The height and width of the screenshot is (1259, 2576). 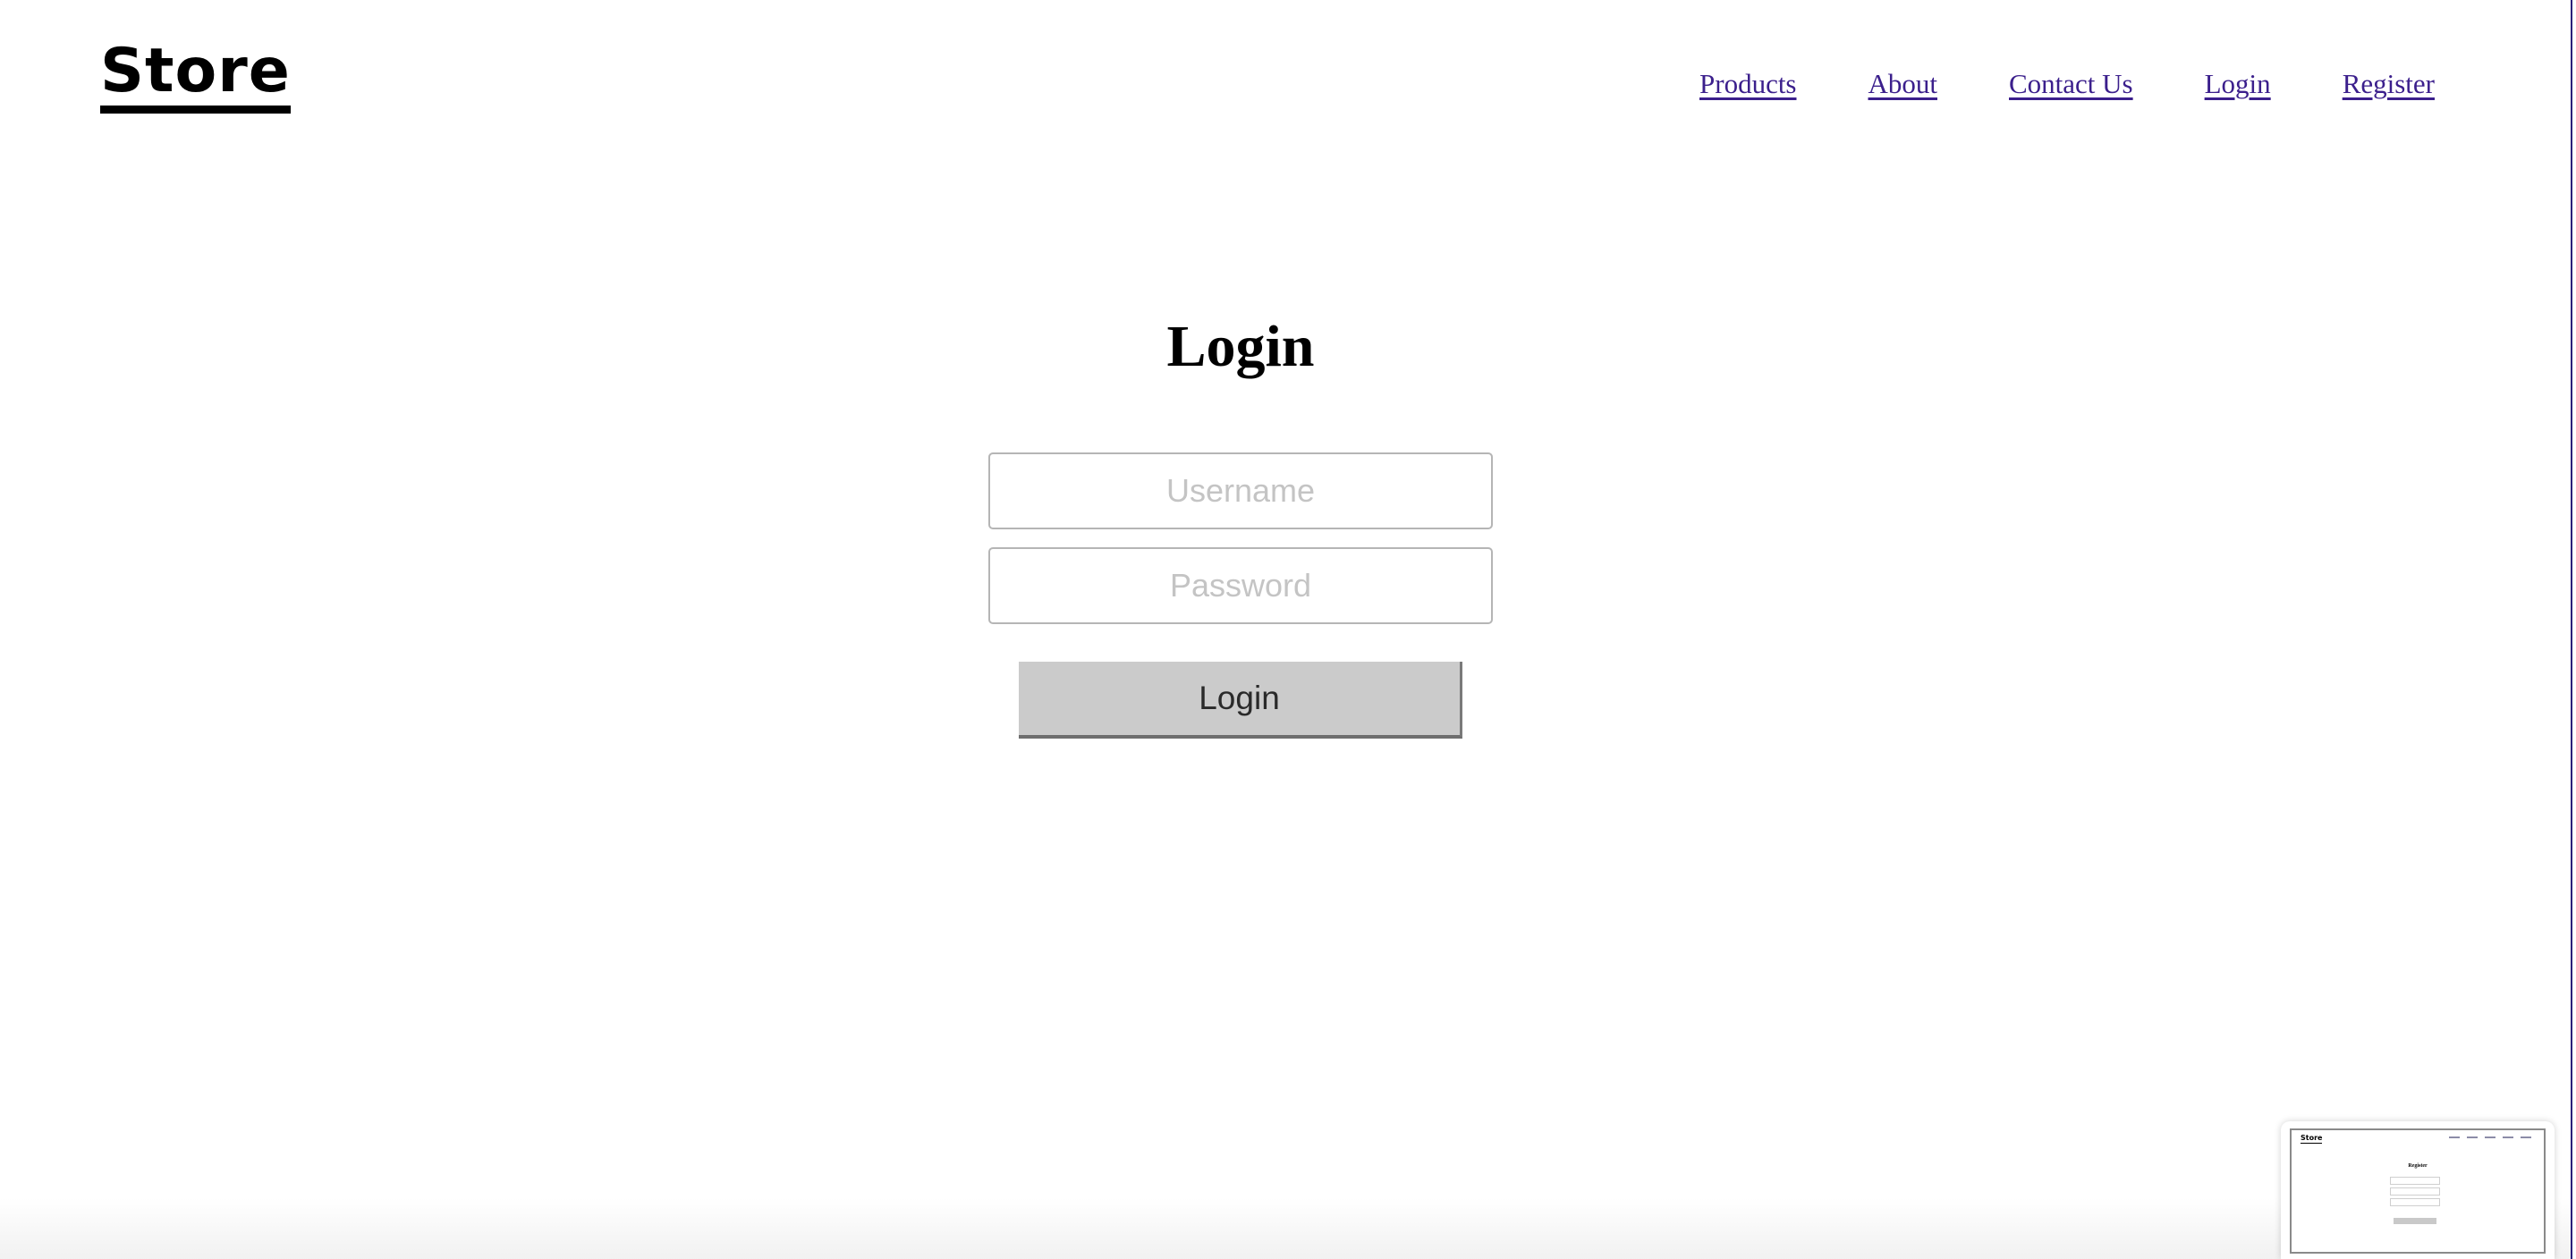 I want to click on bottom-shadow, so click(x=1285, y=1228).